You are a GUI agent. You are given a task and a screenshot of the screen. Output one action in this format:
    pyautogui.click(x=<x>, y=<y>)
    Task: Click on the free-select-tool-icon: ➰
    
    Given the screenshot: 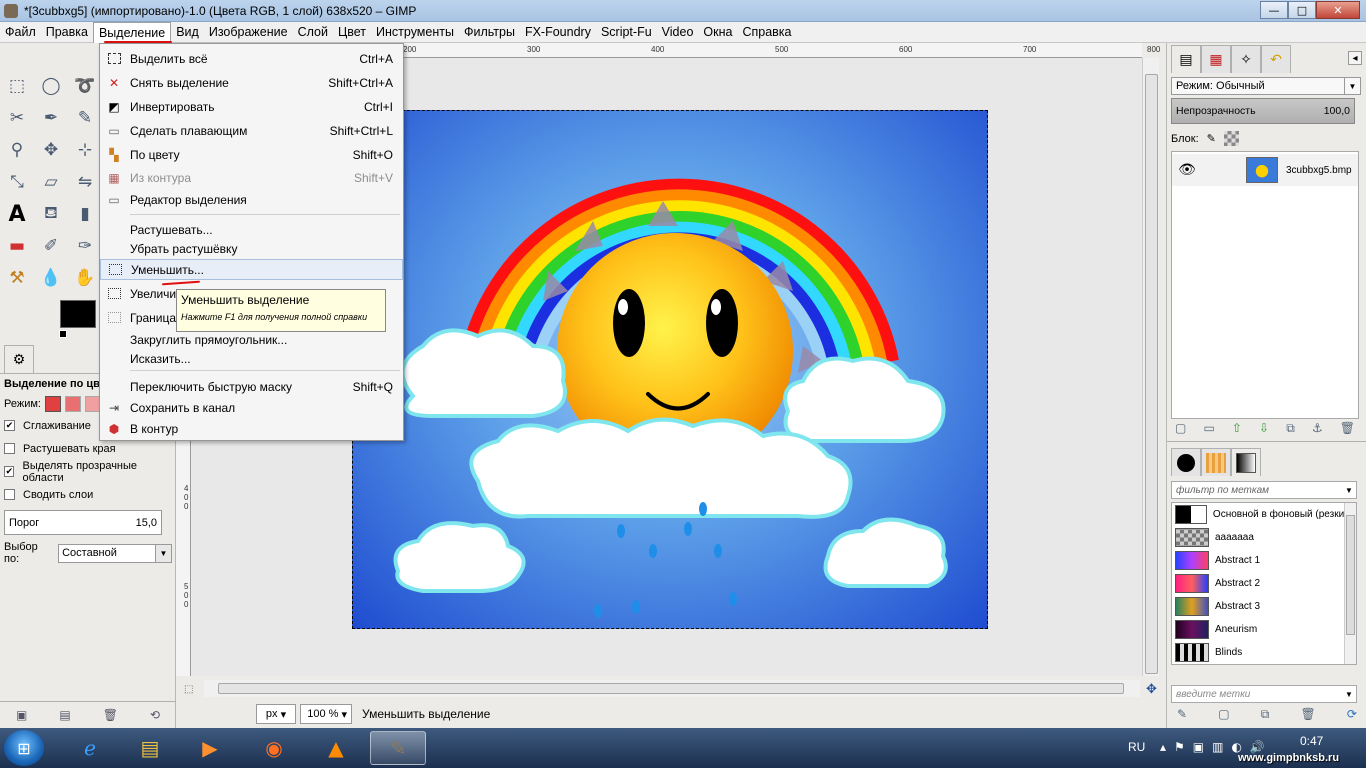 What is the action you would take?
    pyautogui.click(x=85, y=86)
    